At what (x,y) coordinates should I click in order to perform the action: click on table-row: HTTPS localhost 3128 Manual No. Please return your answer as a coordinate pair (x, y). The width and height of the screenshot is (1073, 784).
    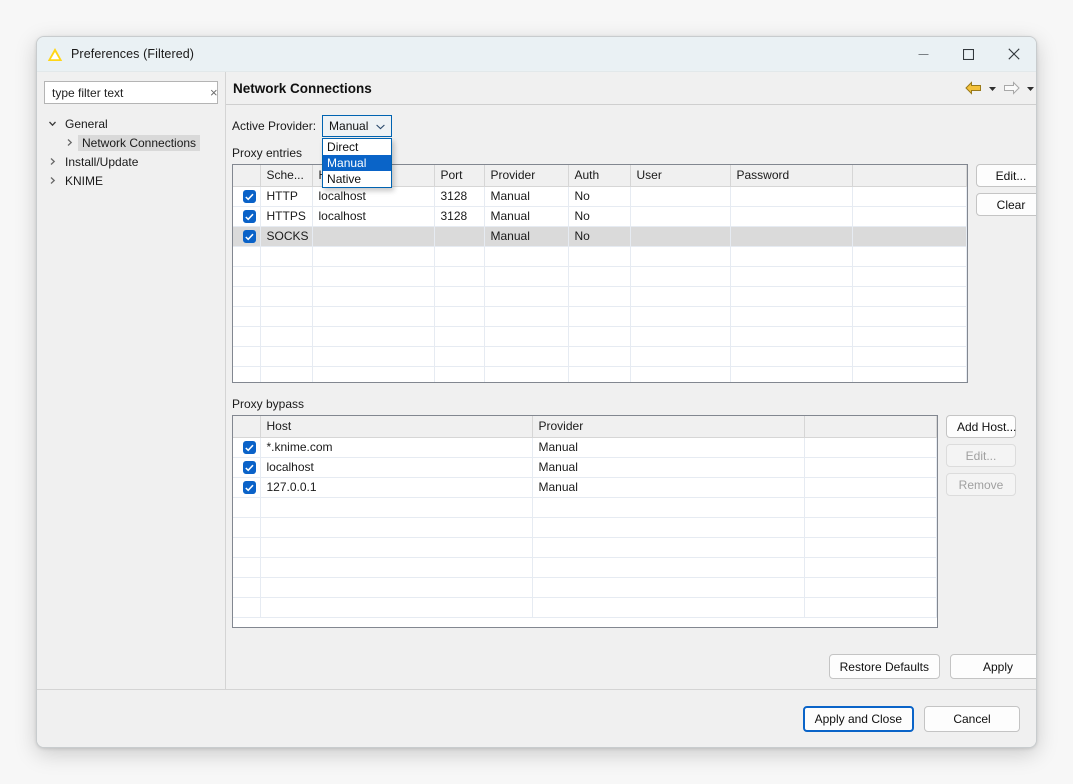
    Looking at the image, I should click on (600, 216).